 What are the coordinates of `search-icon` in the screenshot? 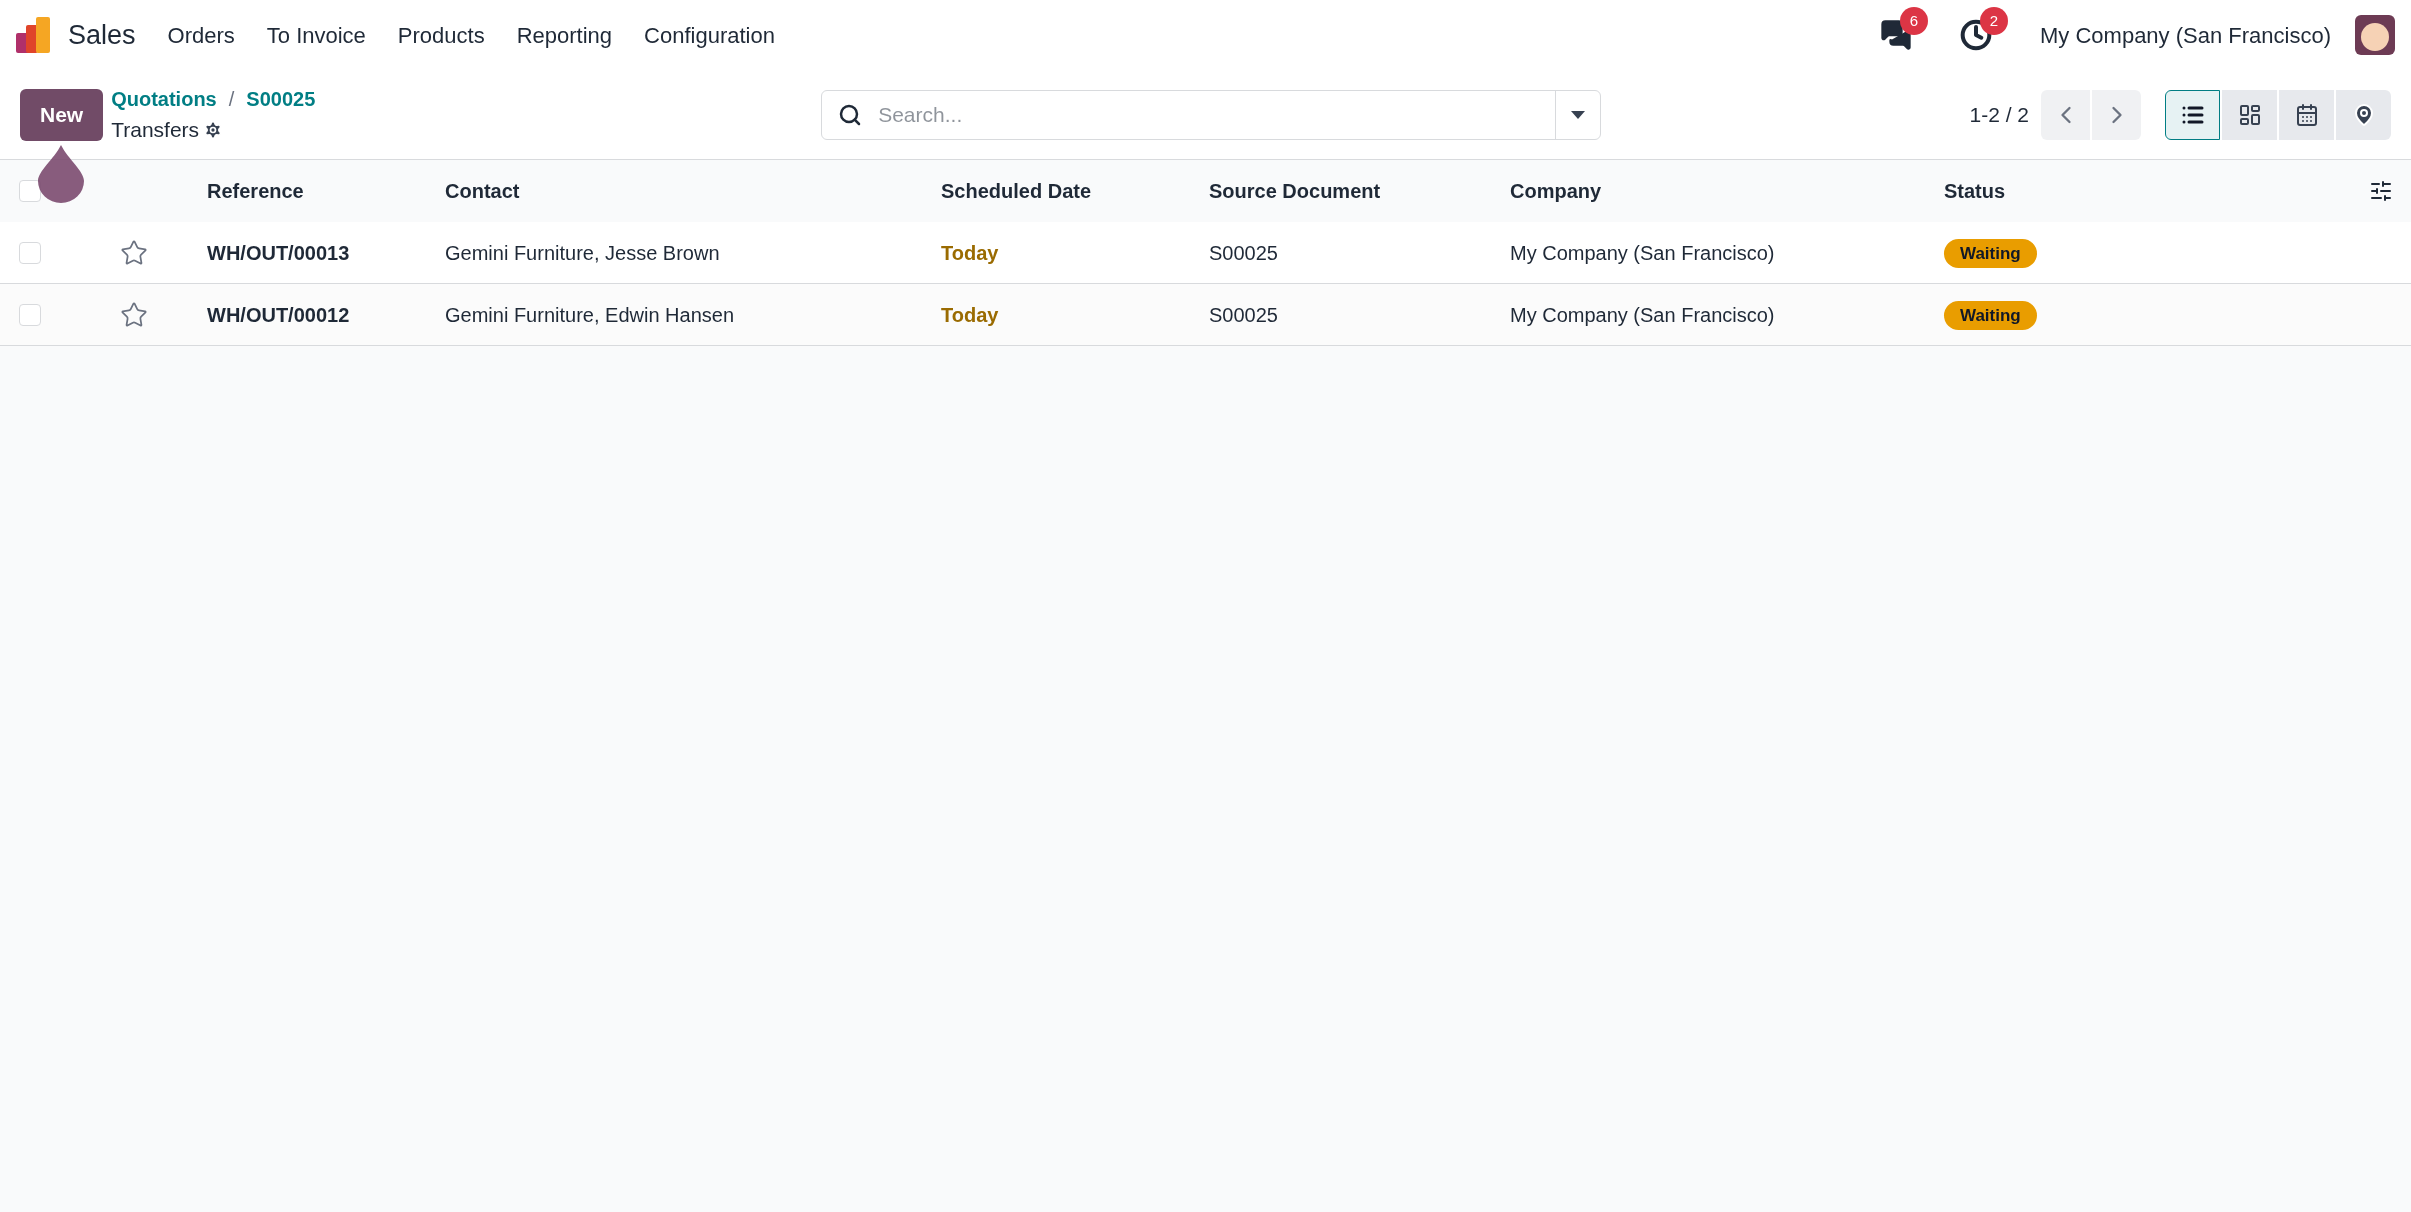 It's located at (850, 114).